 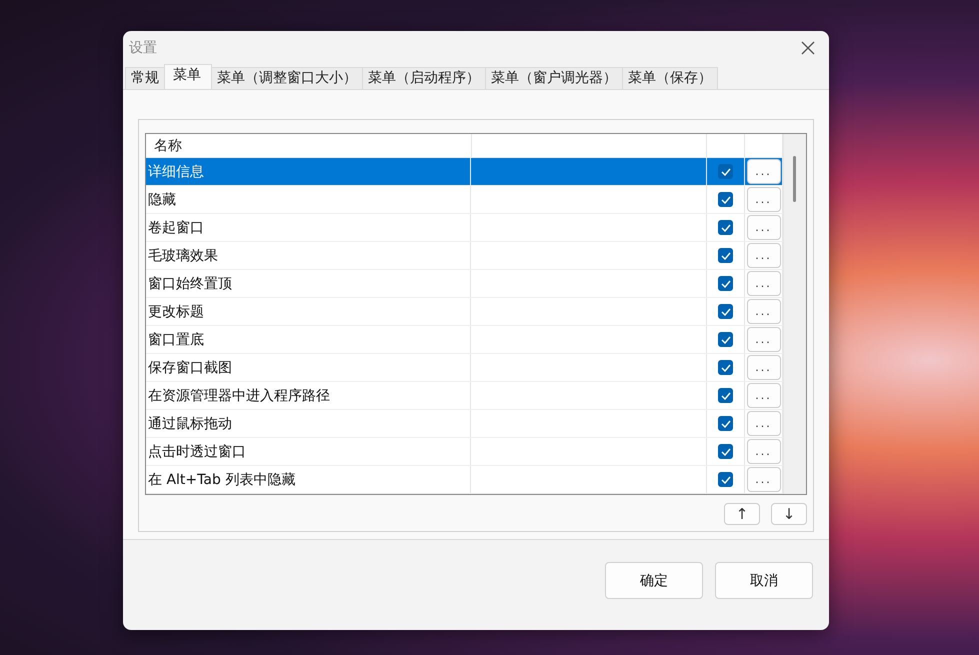 What do you see at coordinates (190, 367) in the screenshot?
I see `row-name: 保存窗口截图` at bounding box center [190, 367].